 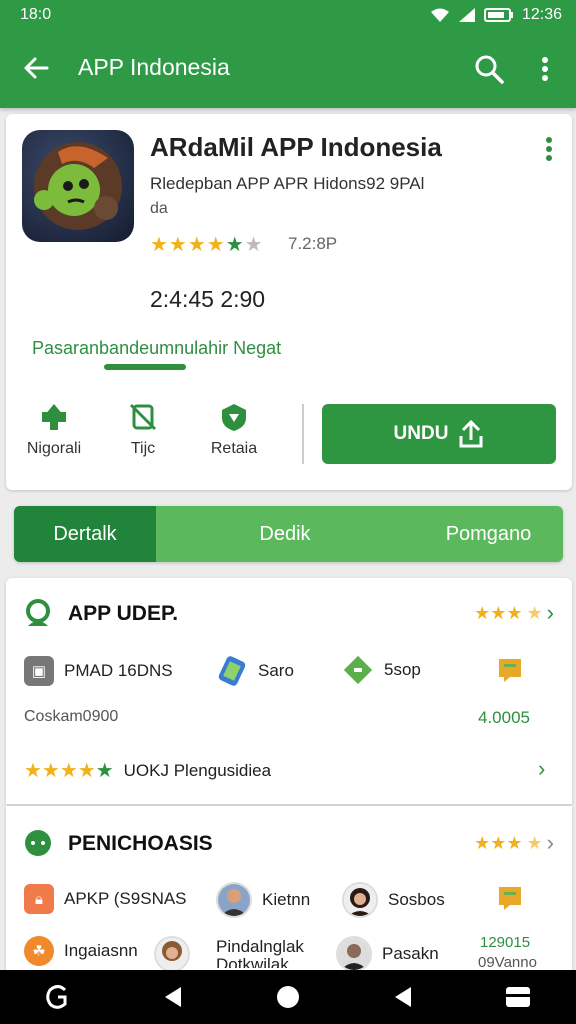 I want to click on list-item: Sosbos, so click(x=393, y=900).